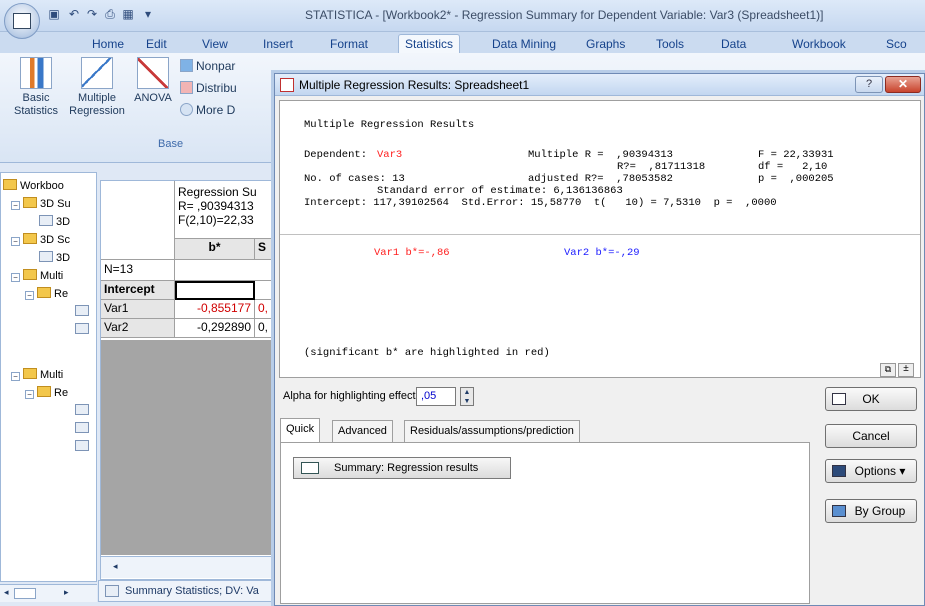 Image resolution: width=925 pixels, height=606 pixels. Describe the element at coordinates (871, 399) in the screenshot. I see `ok-button: OK` at that location.